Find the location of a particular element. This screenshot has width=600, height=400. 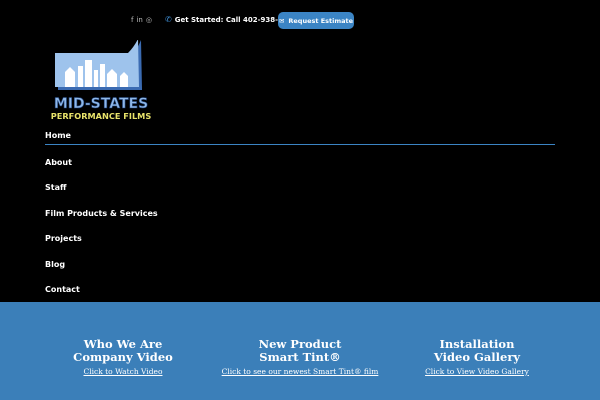

nav-projects: Projects is located at coordinates (300, 244).